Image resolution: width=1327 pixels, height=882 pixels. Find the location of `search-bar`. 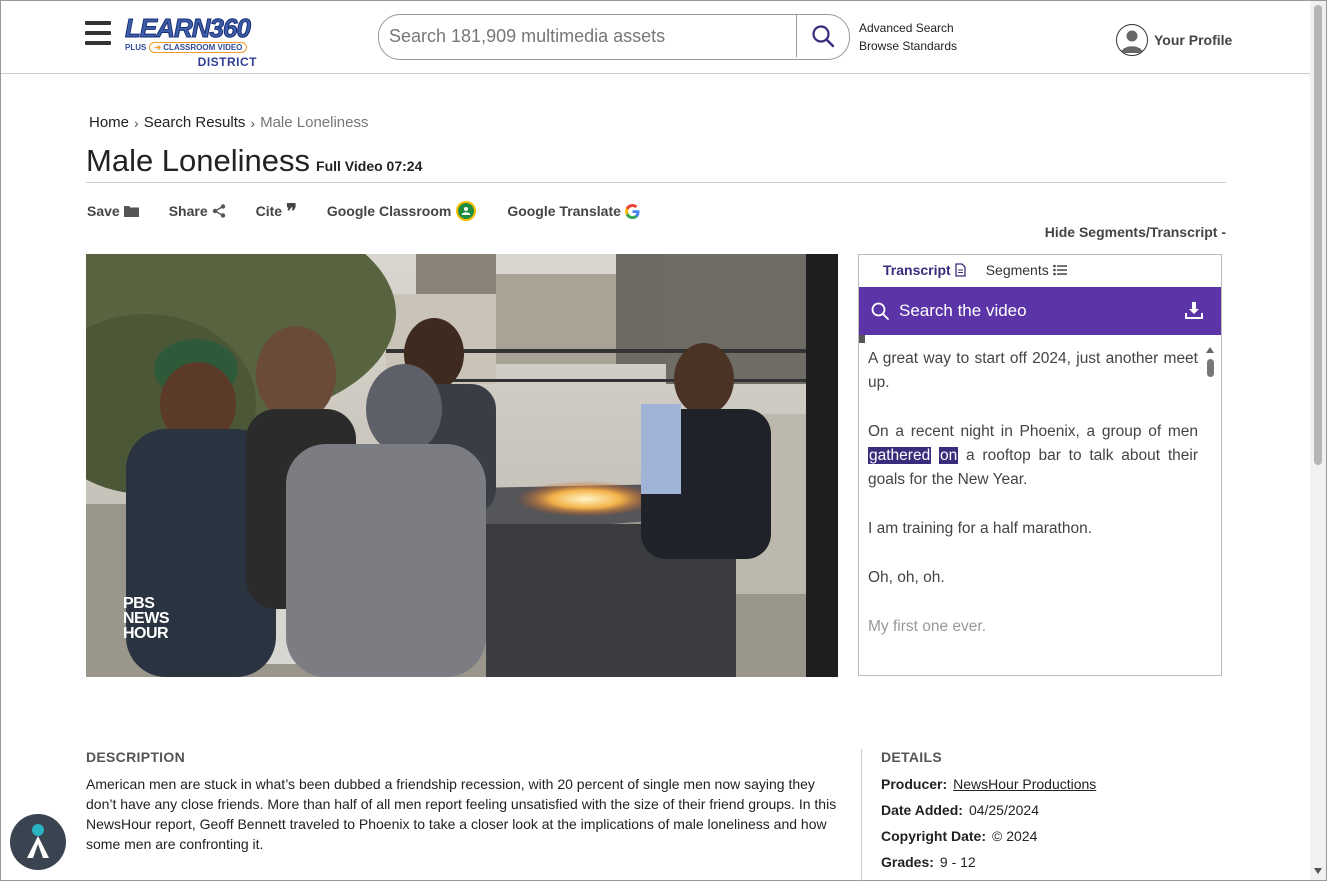

search-bar is located at coordinates (614, 37).